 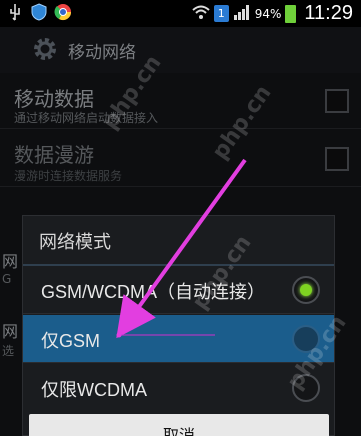 What do you see at coordinates (7, 279) in the screenshot?
I see `setting-subtitle: G` at bounding box center [7, 279].